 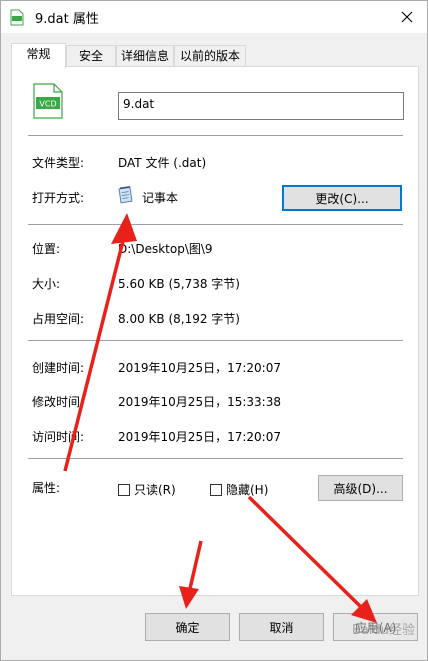 I want to click on window-title: 9.dat 属性, so click(x=67, y=19).